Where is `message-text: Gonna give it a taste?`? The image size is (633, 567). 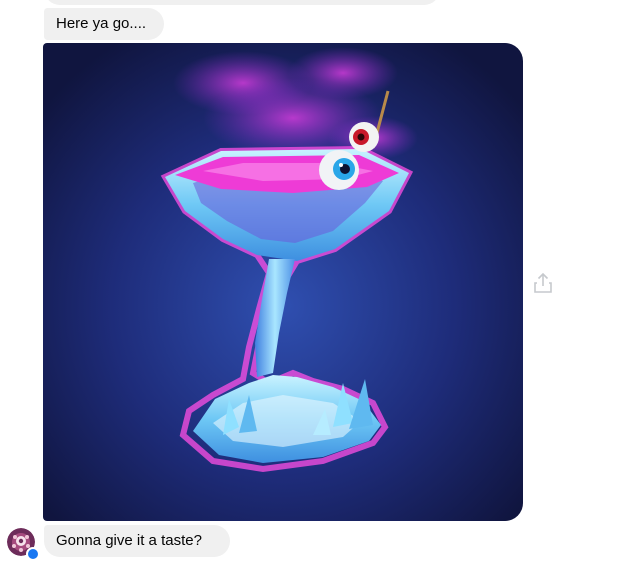
message-text: Gonna give it a taste? is located at coordinates (129, 540).